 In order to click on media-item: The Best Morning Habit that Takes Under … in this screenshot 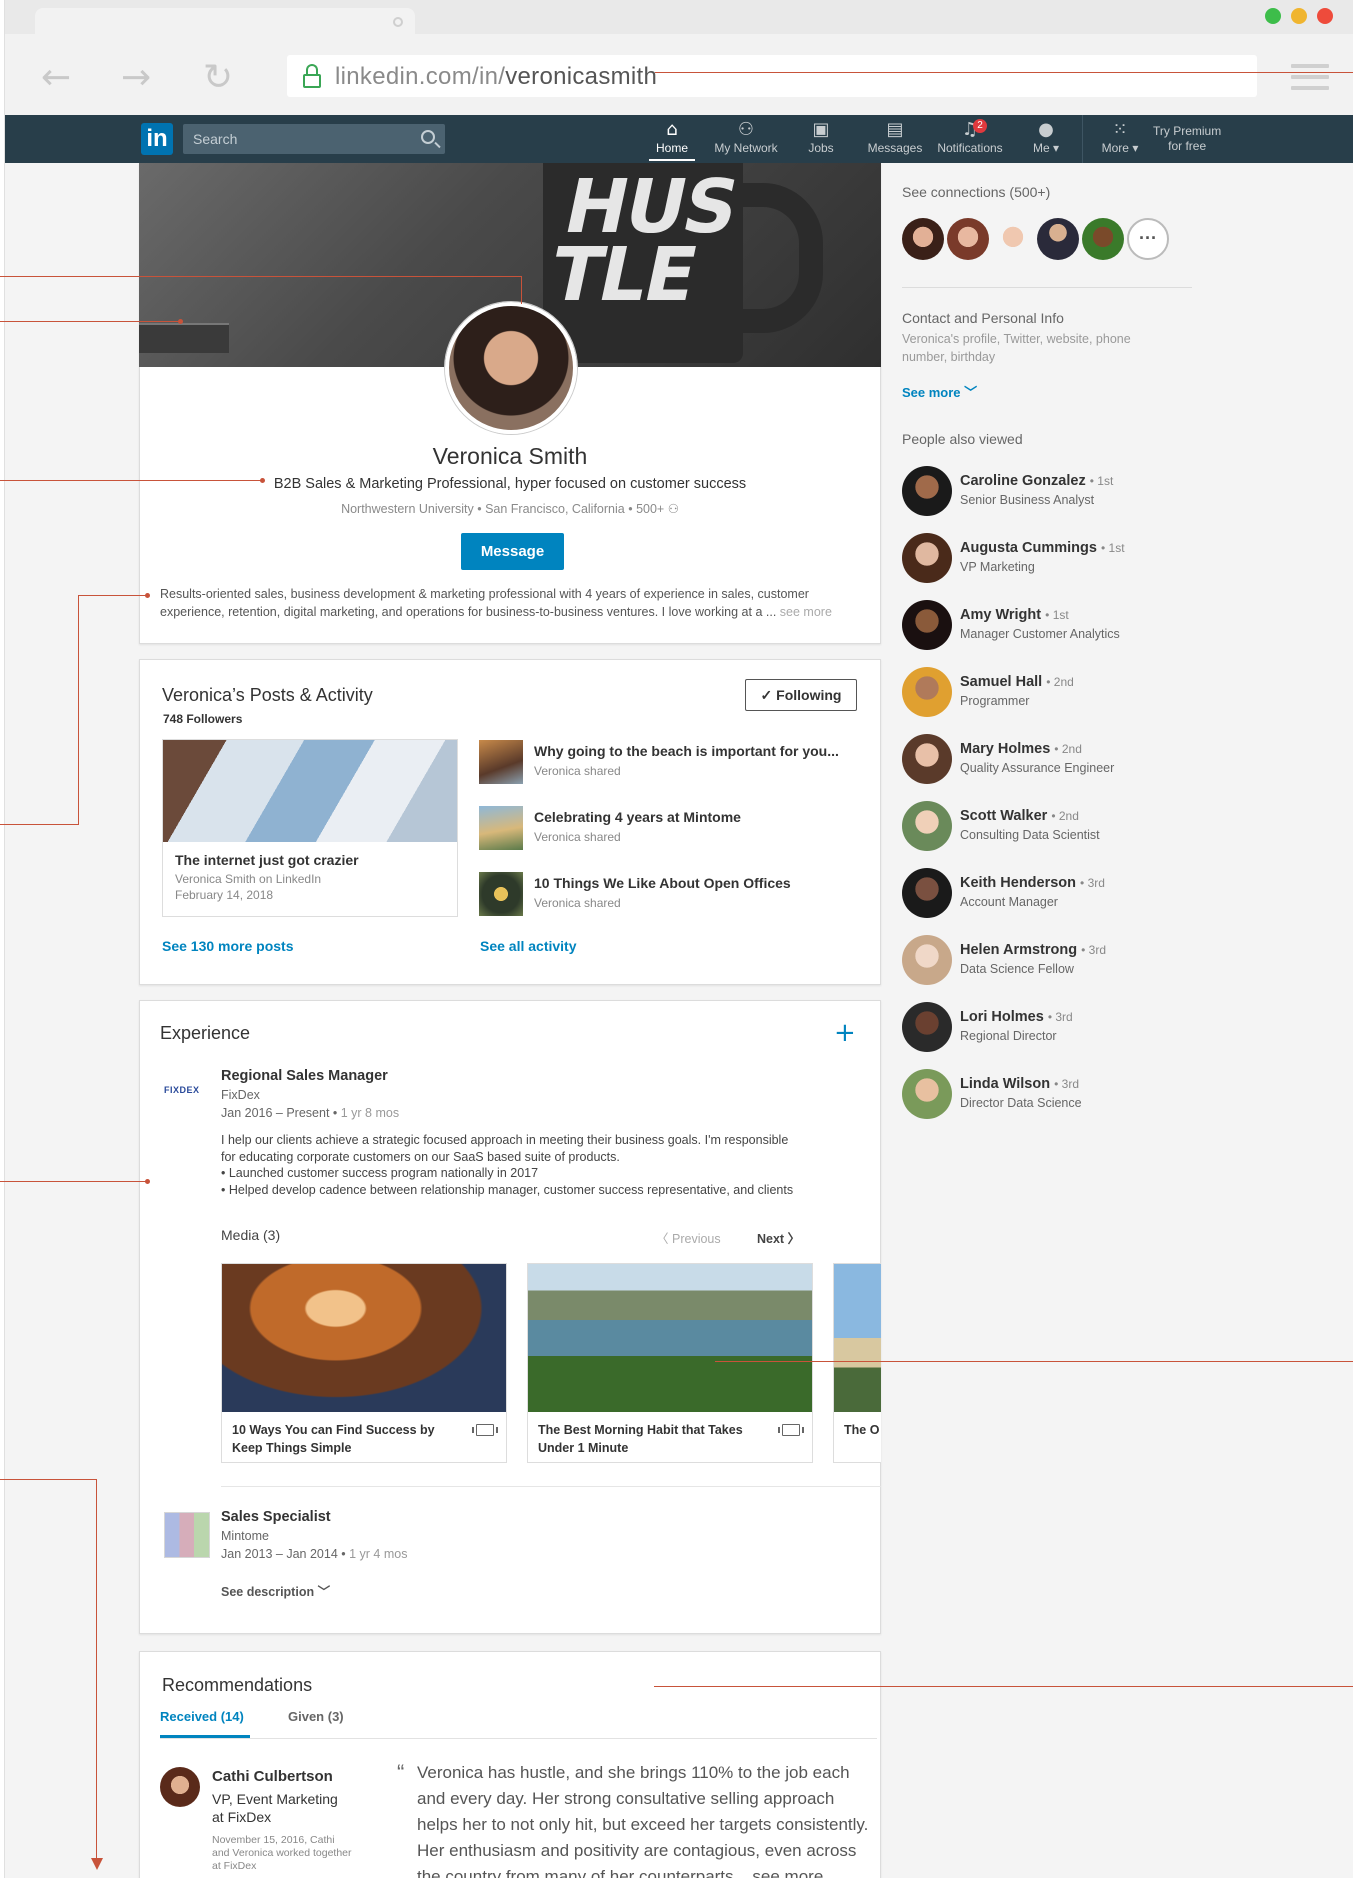, I will do `click(670, 1363)`.